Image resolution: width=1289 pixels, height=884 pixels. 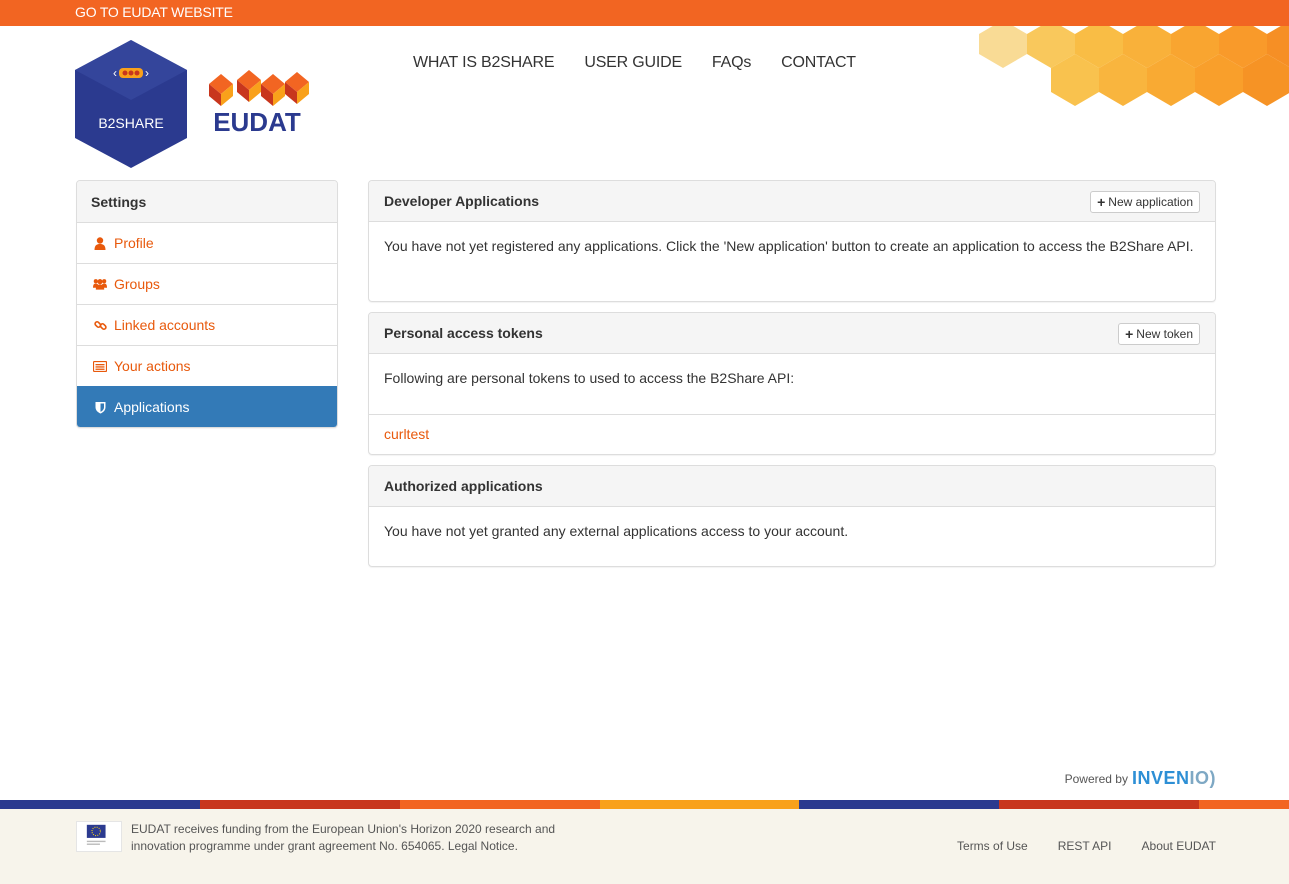 What do you see at coordinates (100, 366) in the screenshot?
I see `list-icon` at bounding box center [100, 366].